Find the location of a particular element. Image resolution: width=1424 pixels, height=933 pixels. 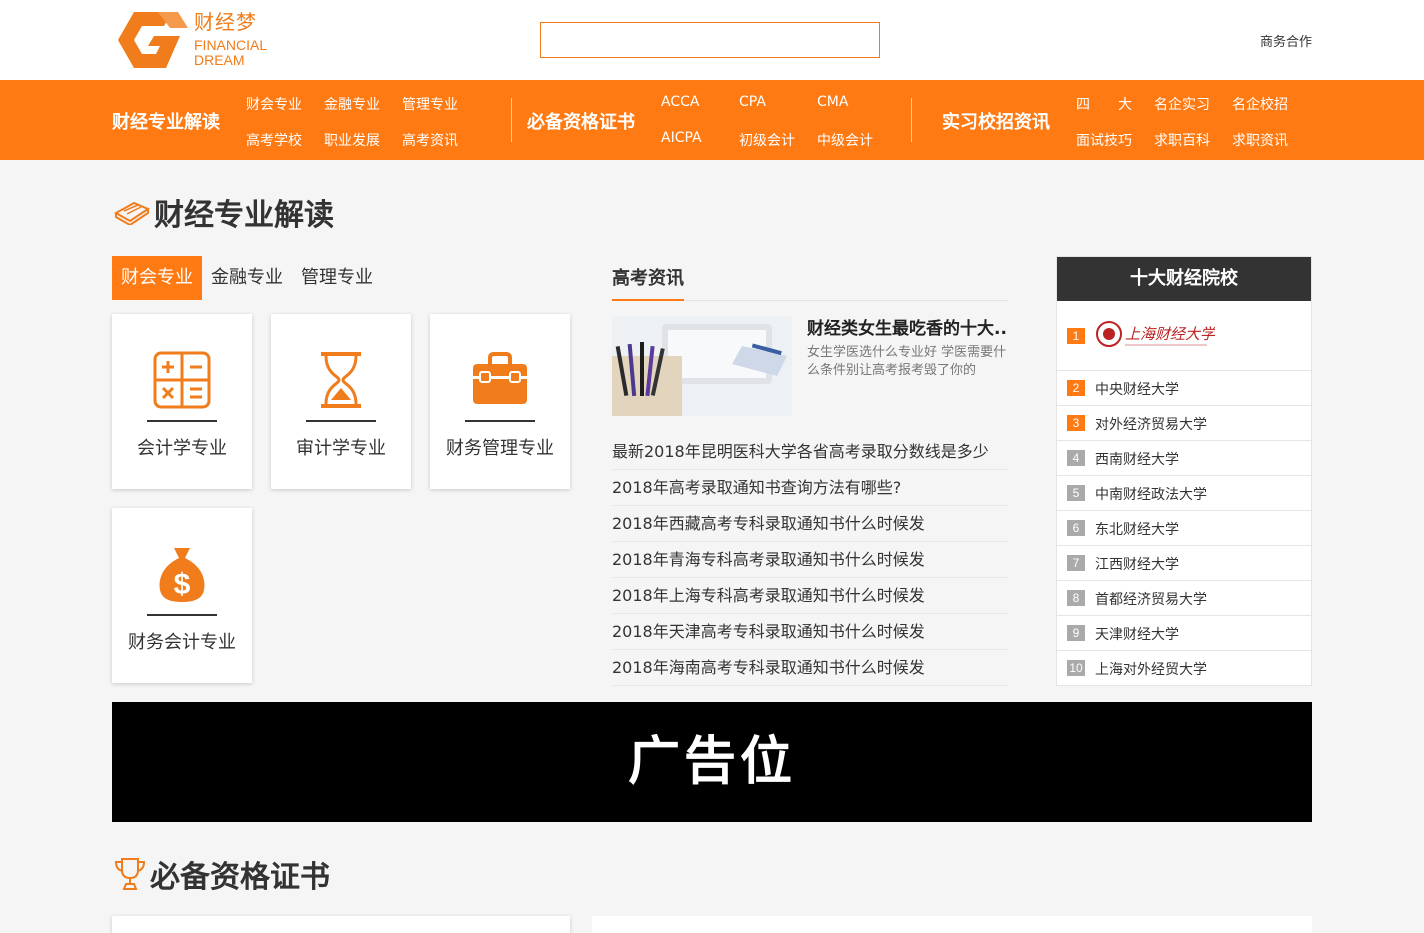

logo-mark-icon is located at coordinates (153, 40).